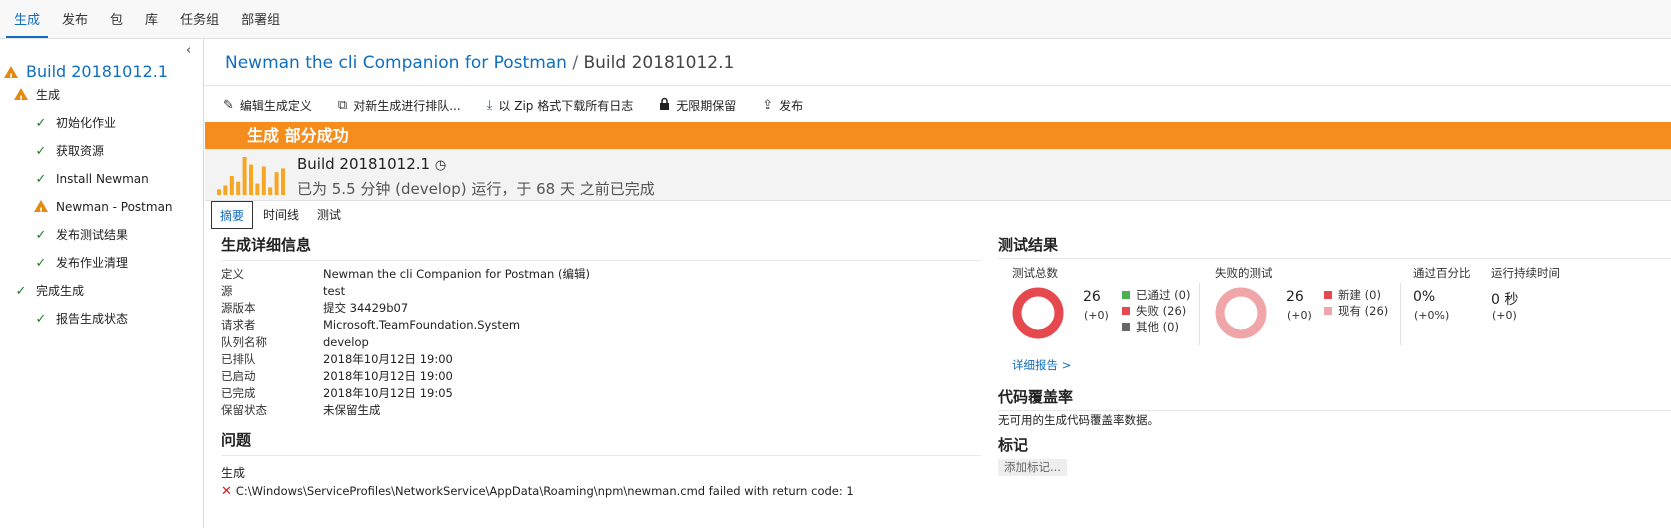 This screenshot has width=1671, height=528. Describe the element at coordinates (188, 50) in the screenshot. I see `collapse-sidebar-icon: ‹` at that location.